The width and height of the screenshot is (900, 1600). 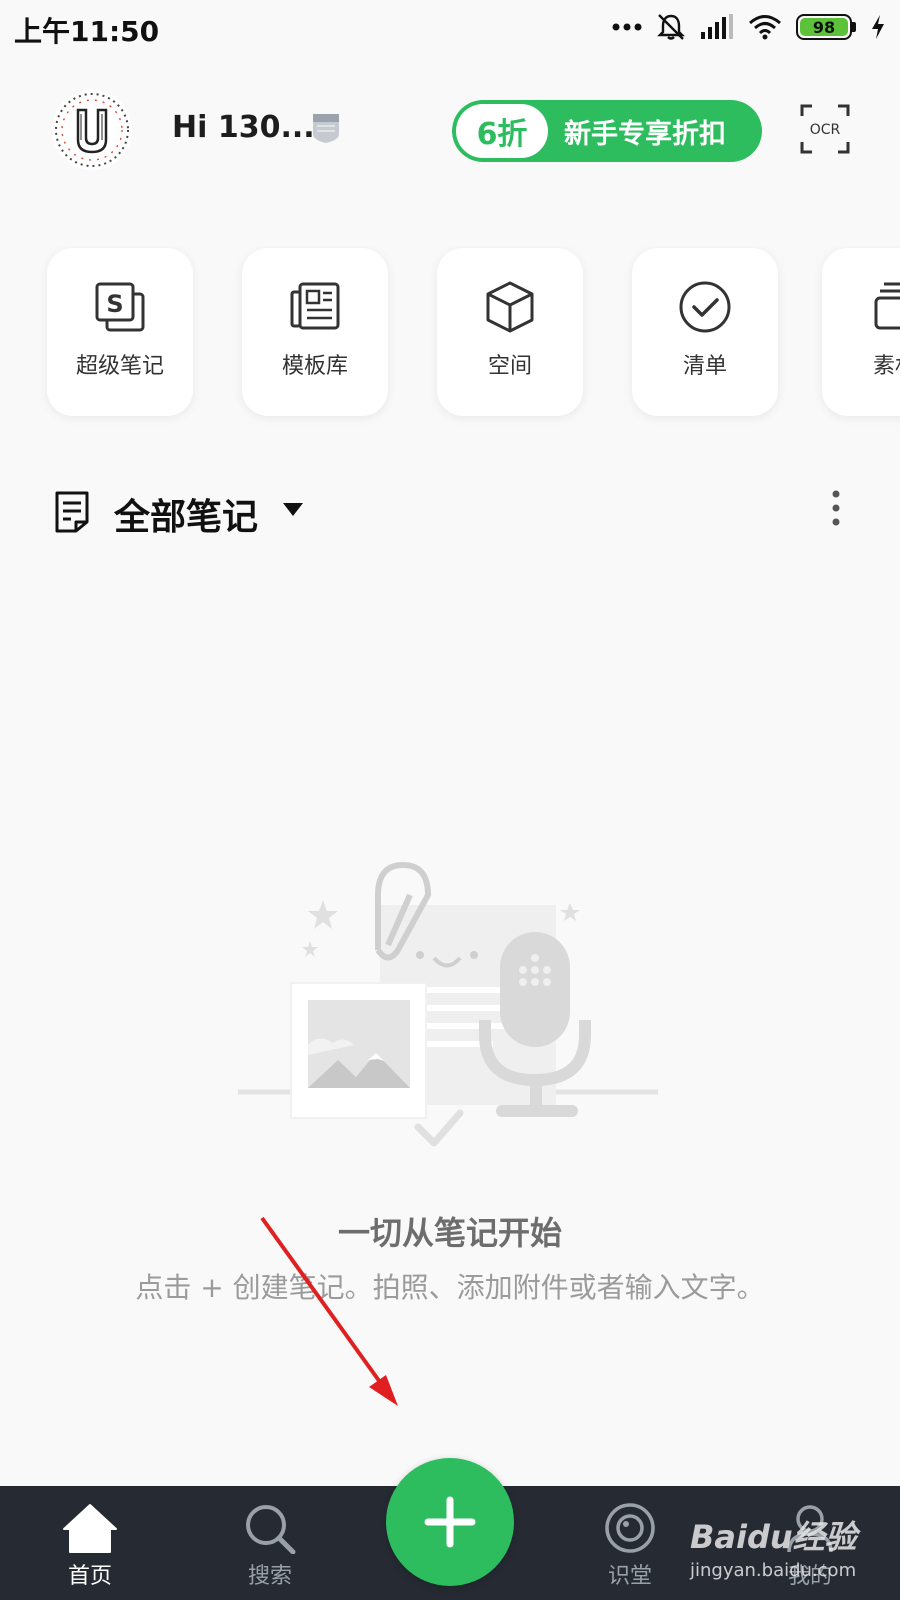 I want to click on battery-icon: 98, so click(x=826, y=27).